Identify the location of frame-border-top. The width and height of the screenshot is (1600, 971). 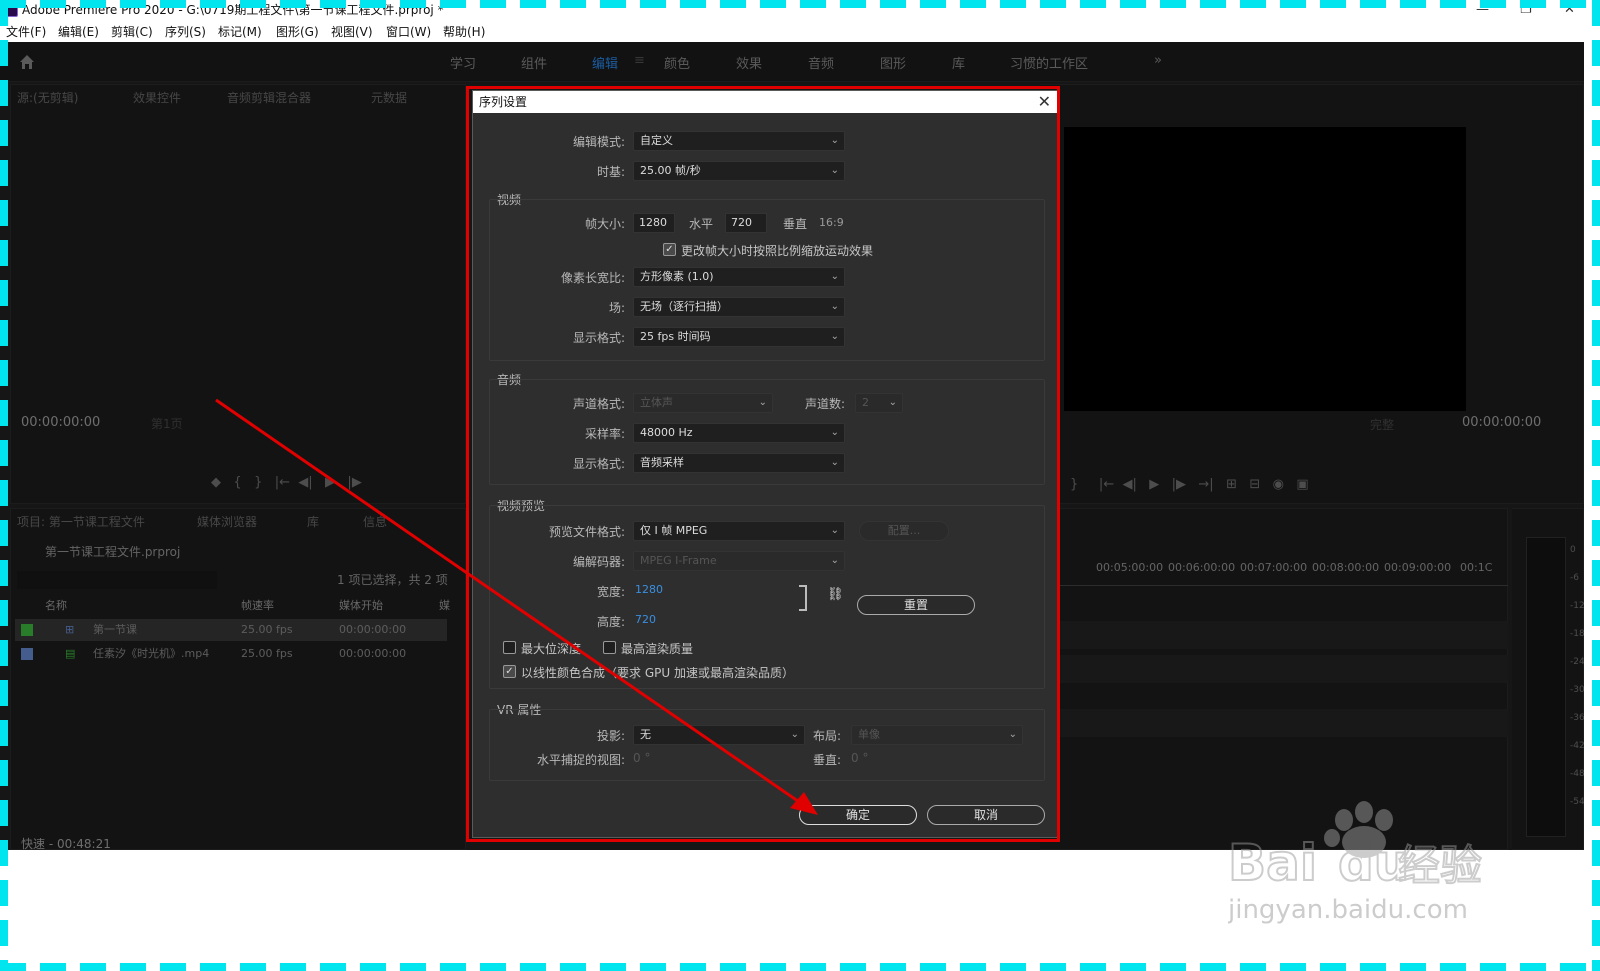
(800, 4).